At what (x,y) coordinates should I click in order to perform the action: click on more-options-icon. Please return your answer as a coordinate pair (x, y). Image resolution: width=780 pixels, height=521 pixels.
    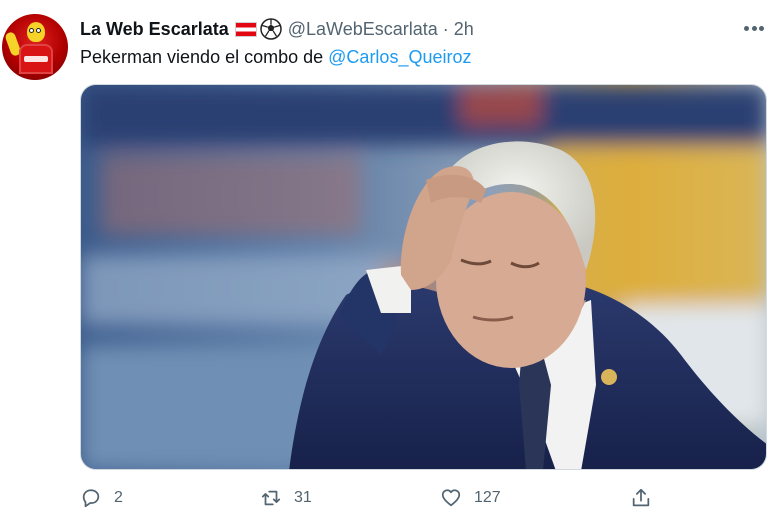
    Looking at the image, I should click on (754, 28).